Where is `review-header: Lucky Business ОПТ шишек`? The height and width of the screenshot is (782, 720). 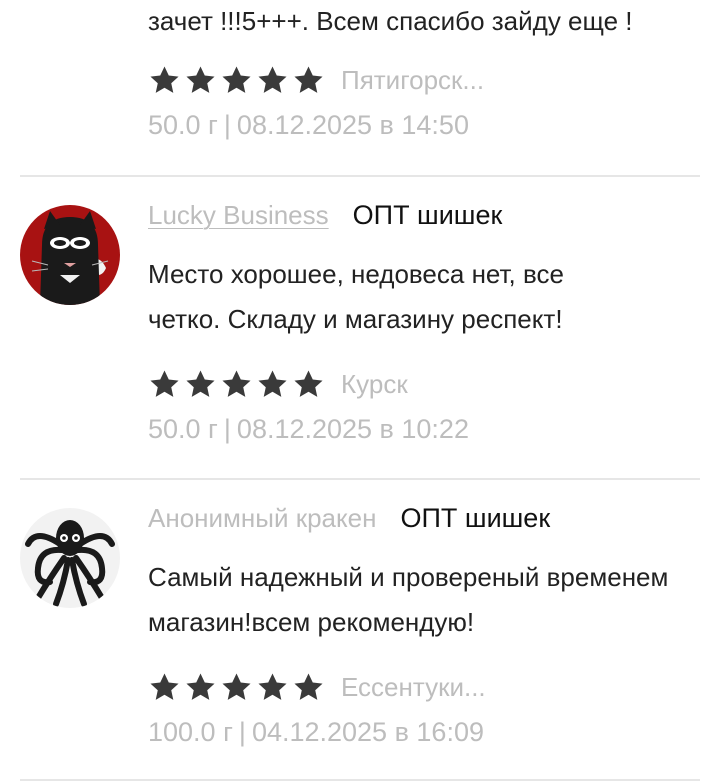
review-header: Lucky Business ОПТ шишек is located at coordinates (426, 220).